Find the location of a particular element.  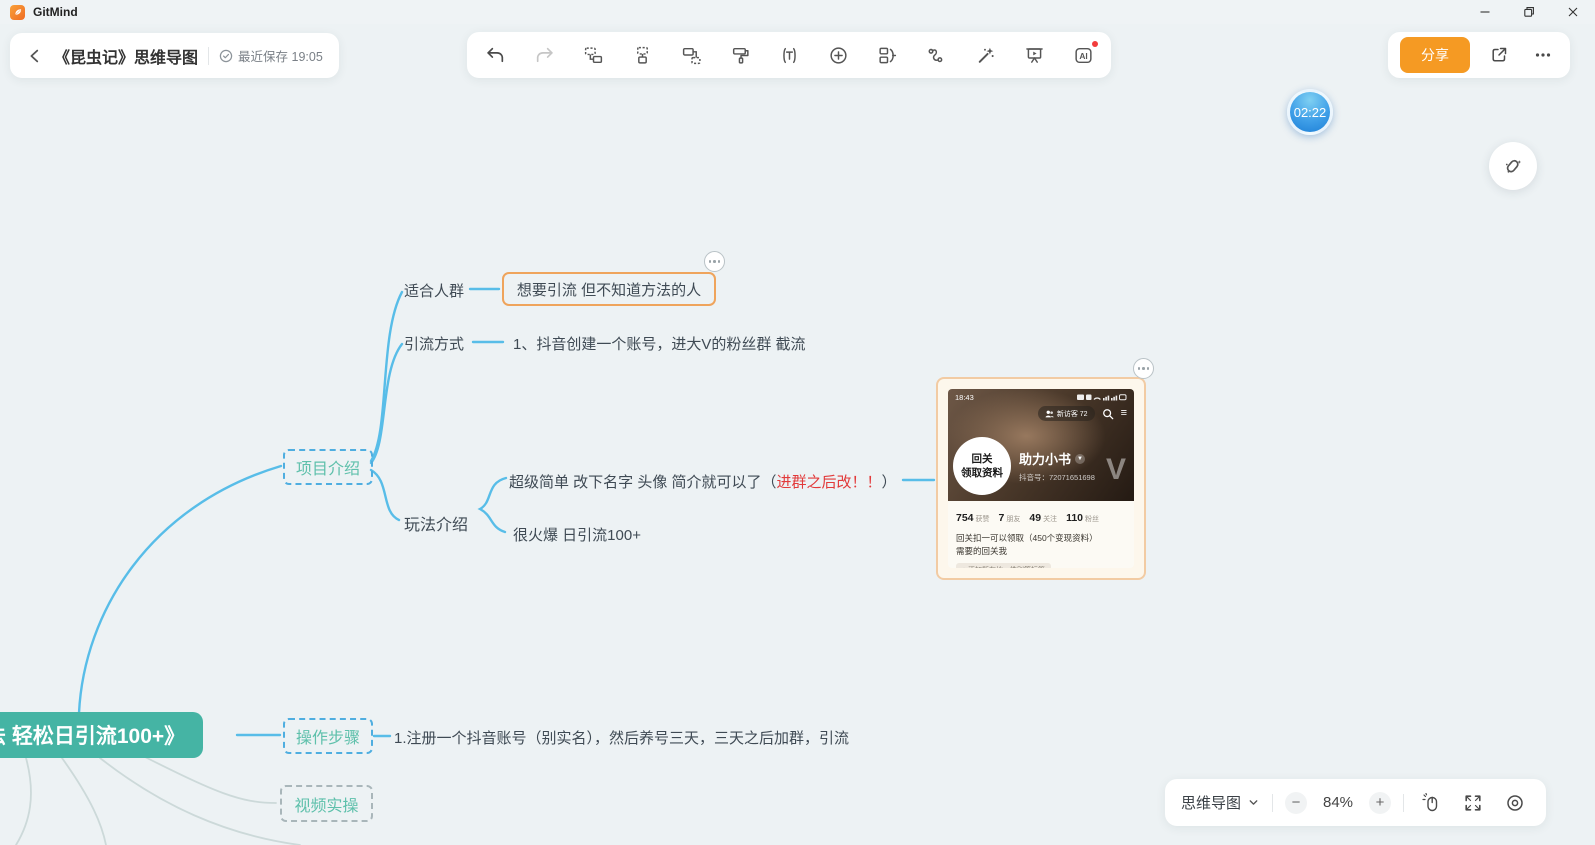

chevron-left-icon is located at coordinates (34, 55).